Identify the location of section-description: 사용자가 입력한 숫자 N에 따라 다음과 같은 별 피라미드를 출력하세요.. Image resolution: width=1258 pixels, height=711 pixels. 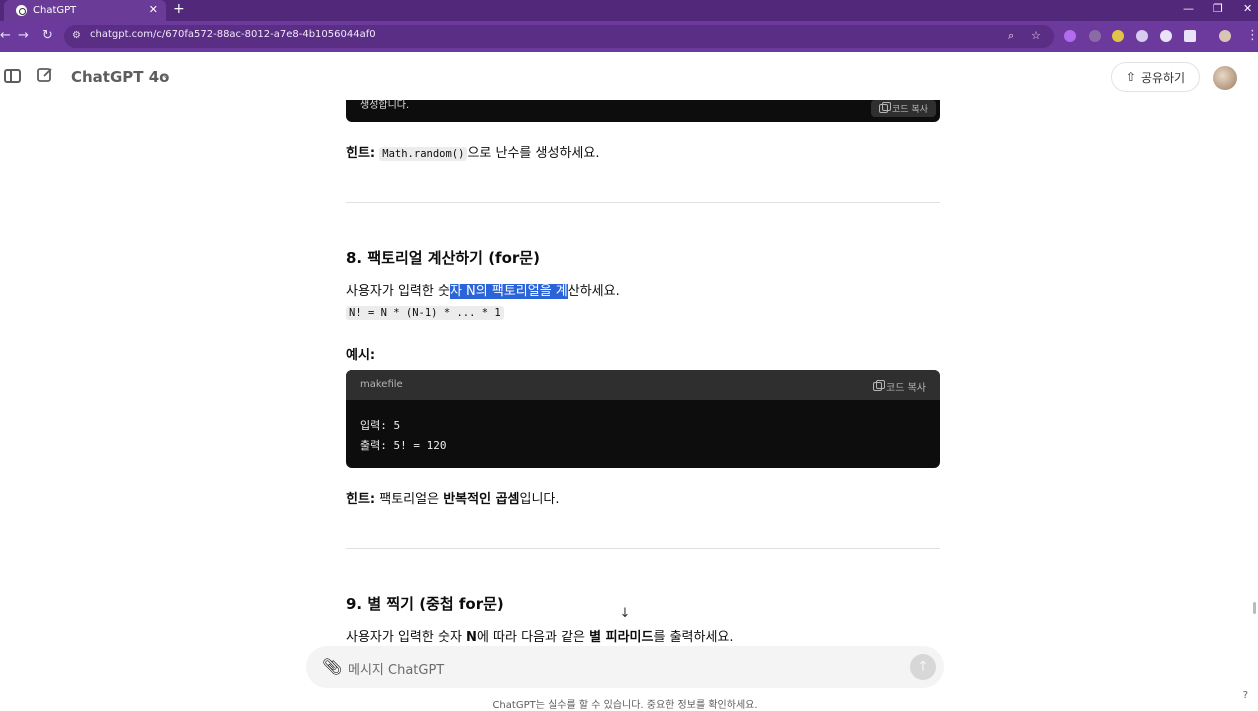
(540, 635).